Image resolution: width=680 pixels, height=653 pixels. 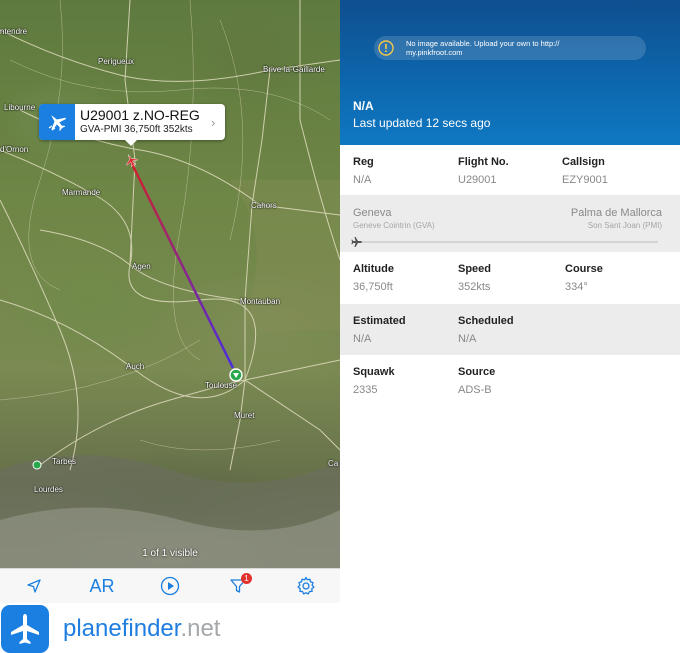 What do you see at coordinates (394, 225) in the screenshot?
I see `origin-airport: Geneve Cointrin (GVA)` at bounding box center [394, 225].